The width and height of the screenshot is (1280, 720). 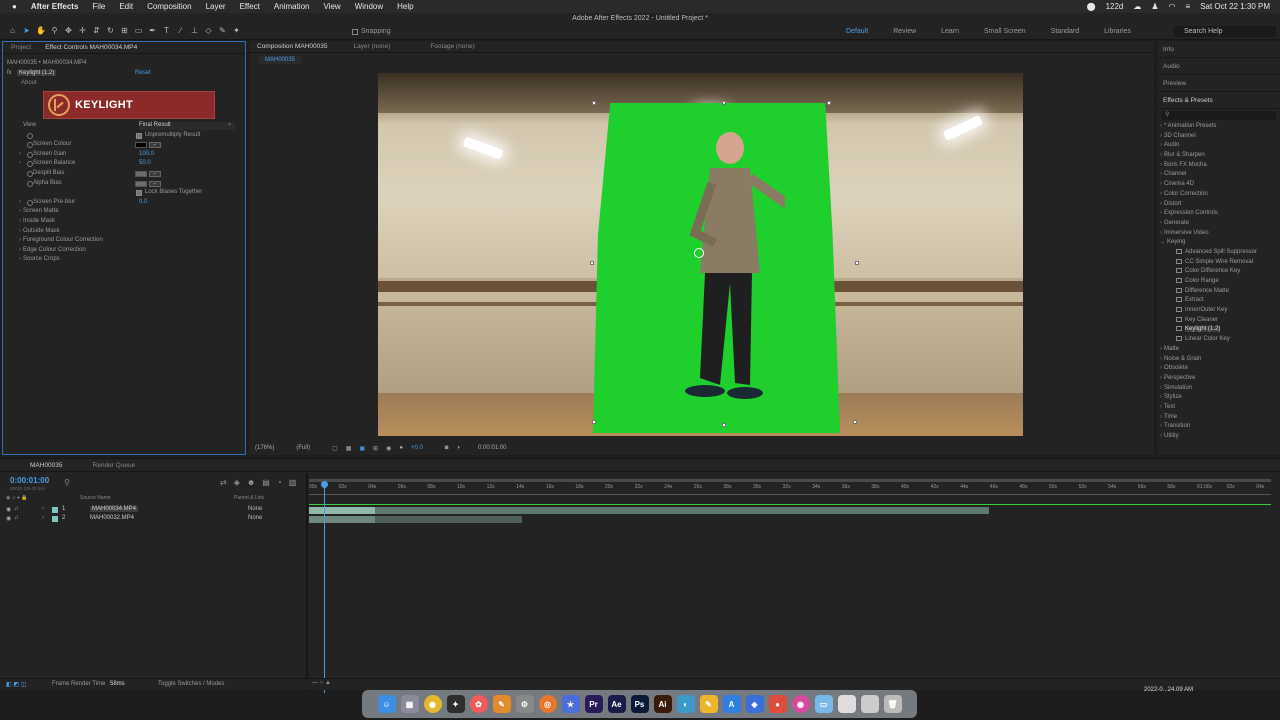 What do you see at coordinates (146, 154) in the screenshot?
I see `screen-gain-value: 100.0` at bounding box center [146, 154].